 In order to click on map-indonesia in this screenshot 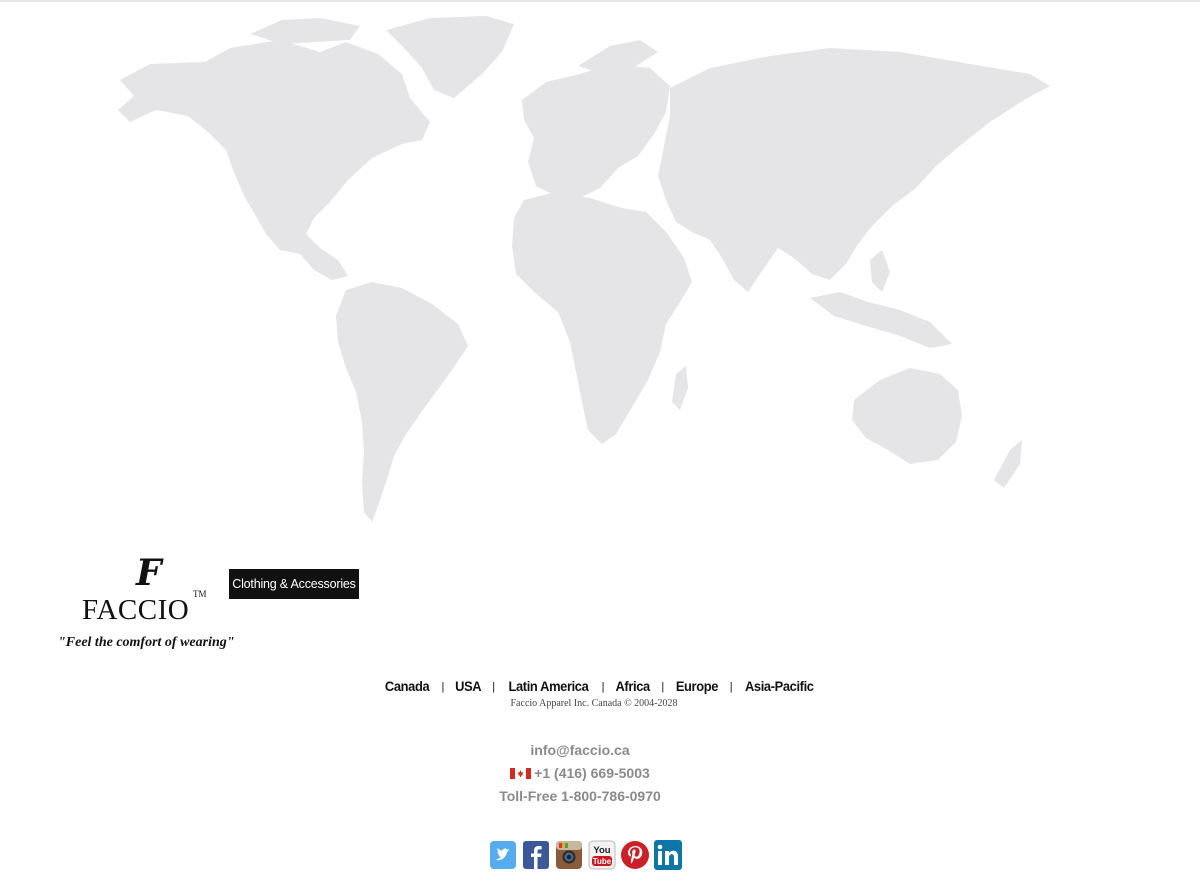, I will do `click(881, 320)`.